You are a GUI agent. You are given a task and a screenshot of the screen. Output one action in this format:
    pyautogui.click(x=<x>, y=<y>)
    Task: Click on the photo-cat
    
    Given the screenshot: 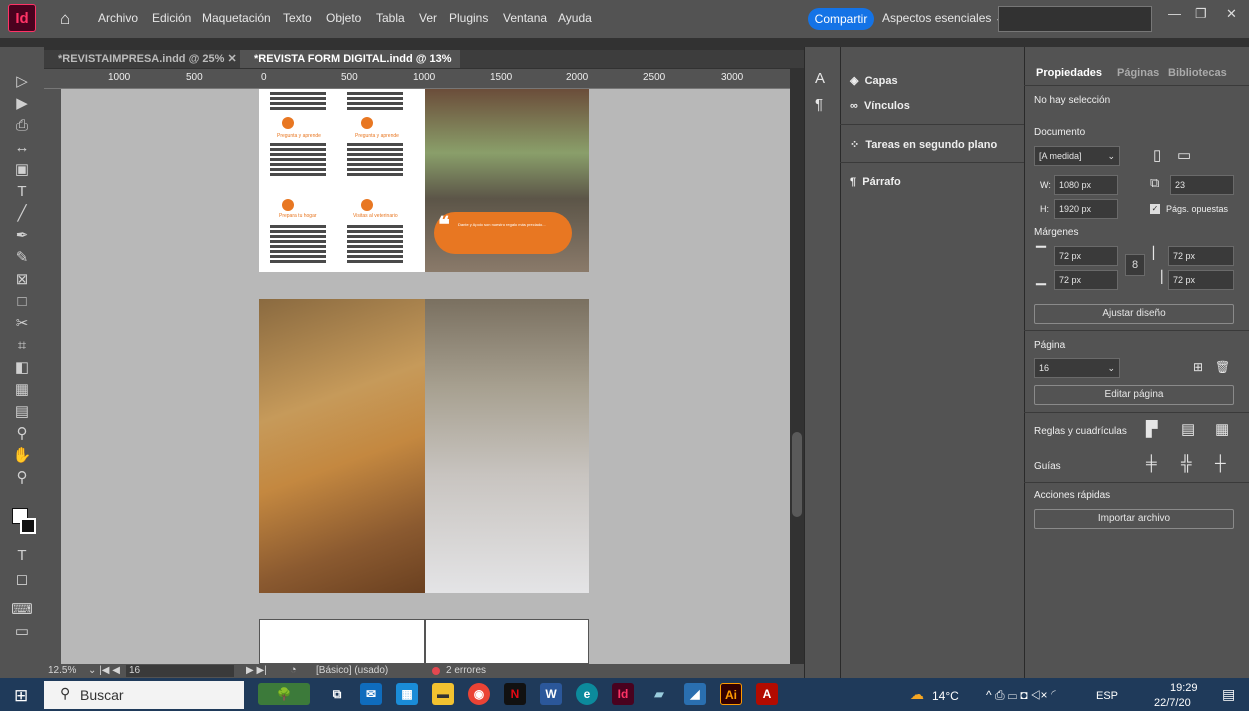 What is the action you would take?
    pyautogui.click(x=507, y=446)
    